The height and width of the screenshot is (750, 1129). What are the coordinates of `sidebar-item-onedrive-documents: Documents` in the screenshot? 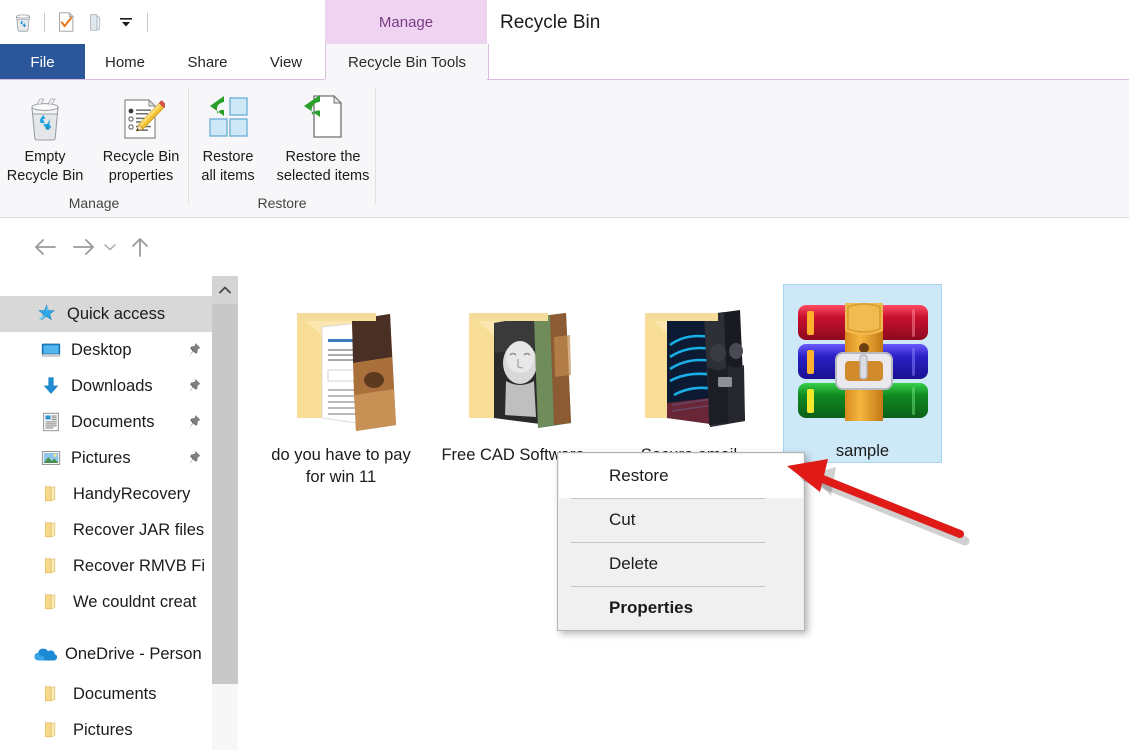 It's located at (106, 694).